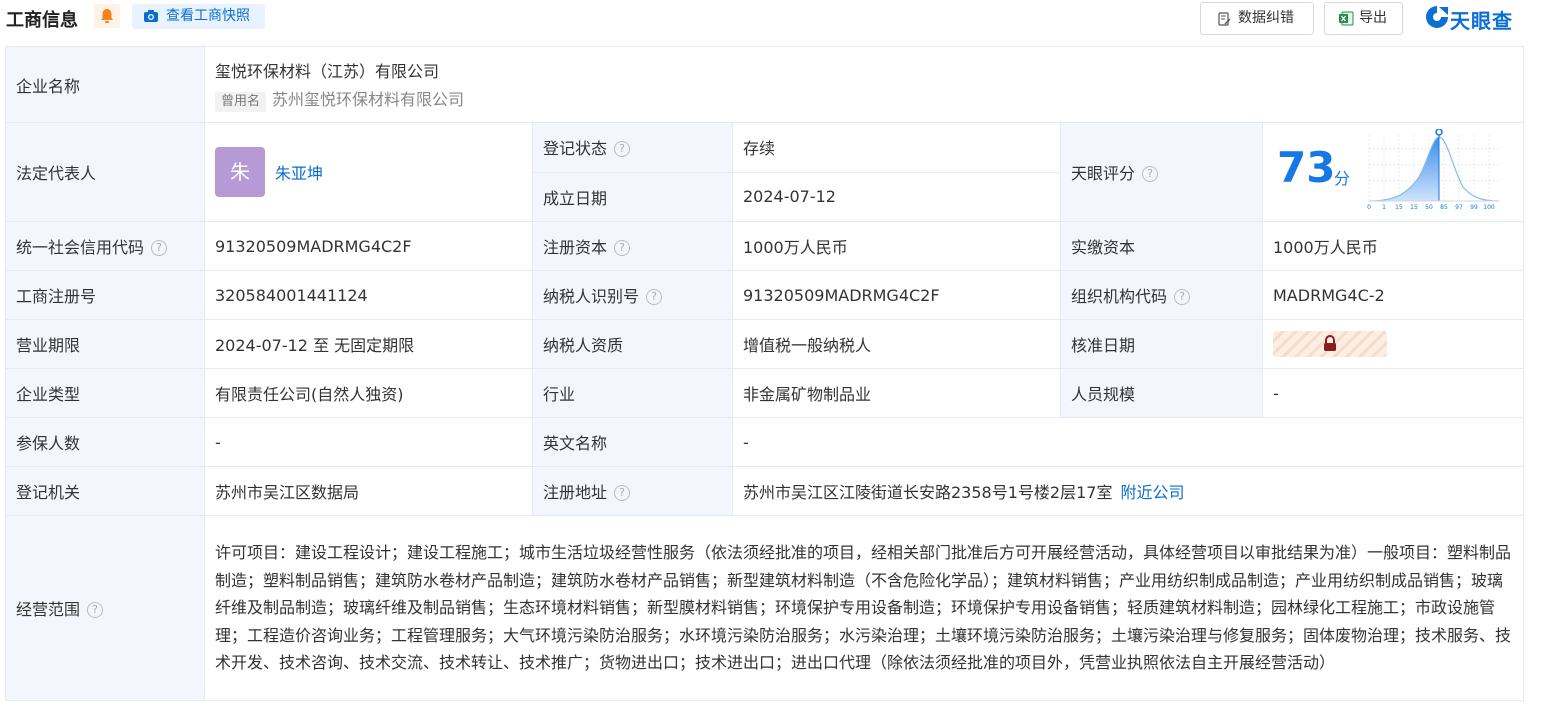 The width and height of the screenshot is (1561, 715). Describe the element at coordinates (105, 608) in the screenshot. I see `scope-label-cell: 经营范围?` at that location.